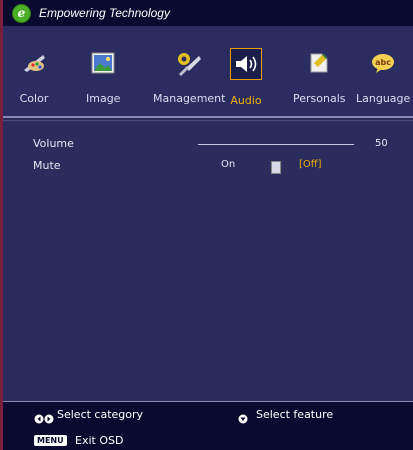  I want to click on tab-label: Management, so click(189, 98).